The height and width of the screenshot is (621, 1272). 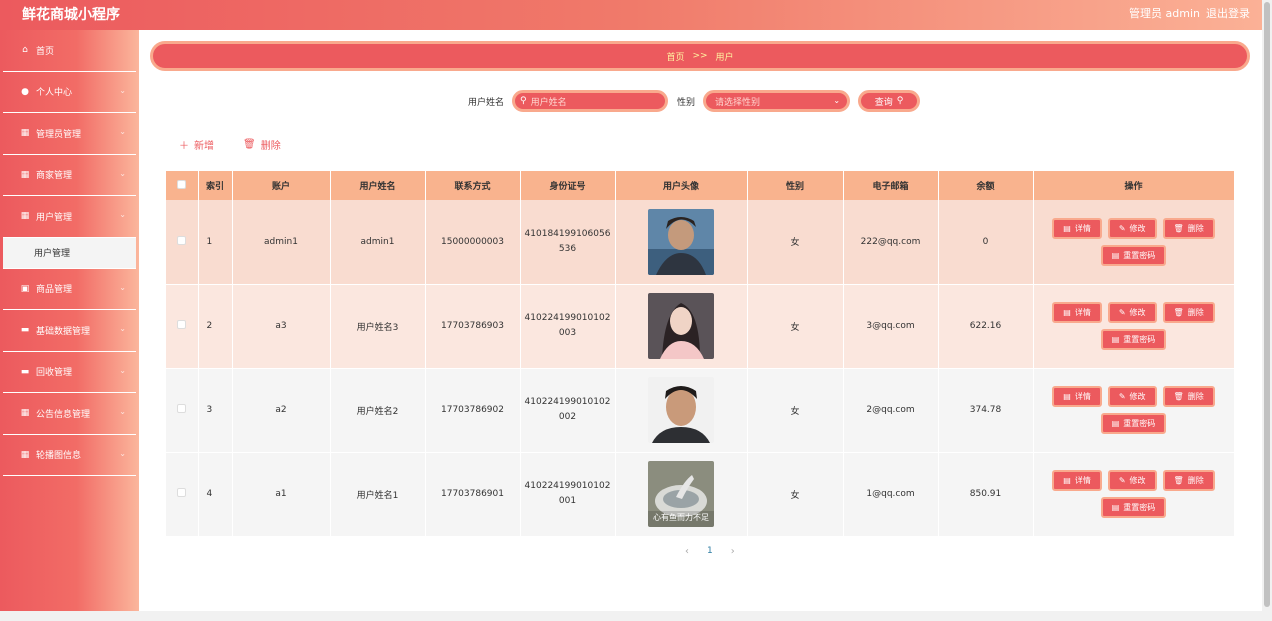 What do you see at coordinates (71, 15) in the screenshot?
I see `app-title: 鲜花商城小程序` at bounding box center [71, 15].